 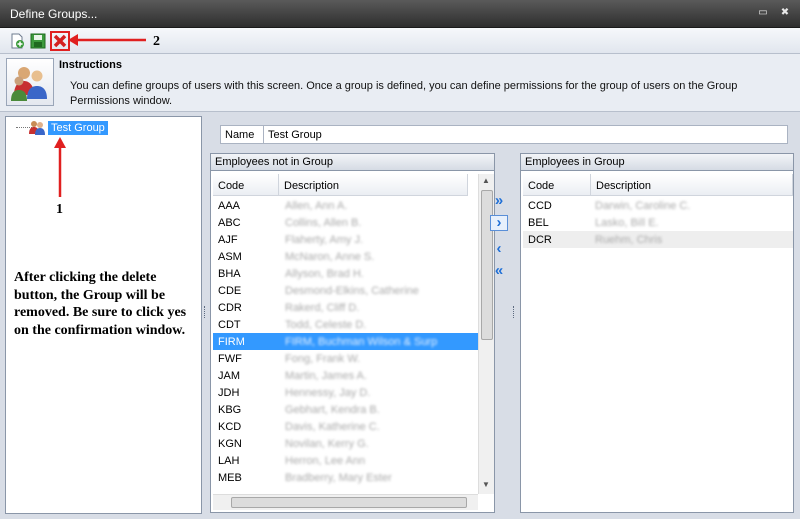 I want to click on scroll-up-icon: ▲, so click(x=486, y=180).